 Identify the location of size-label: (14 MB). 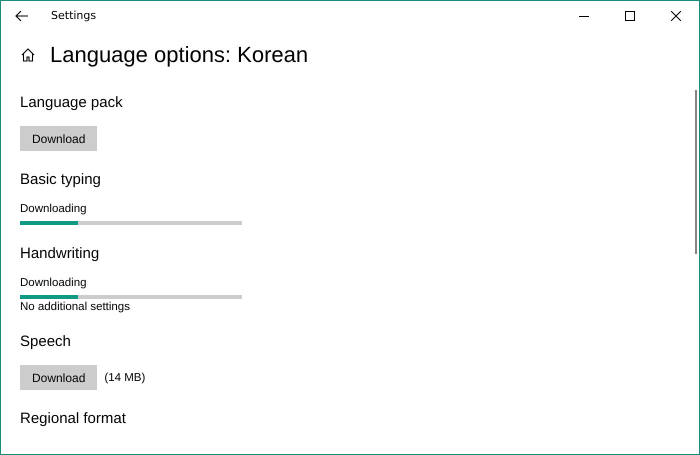
(125, 378).